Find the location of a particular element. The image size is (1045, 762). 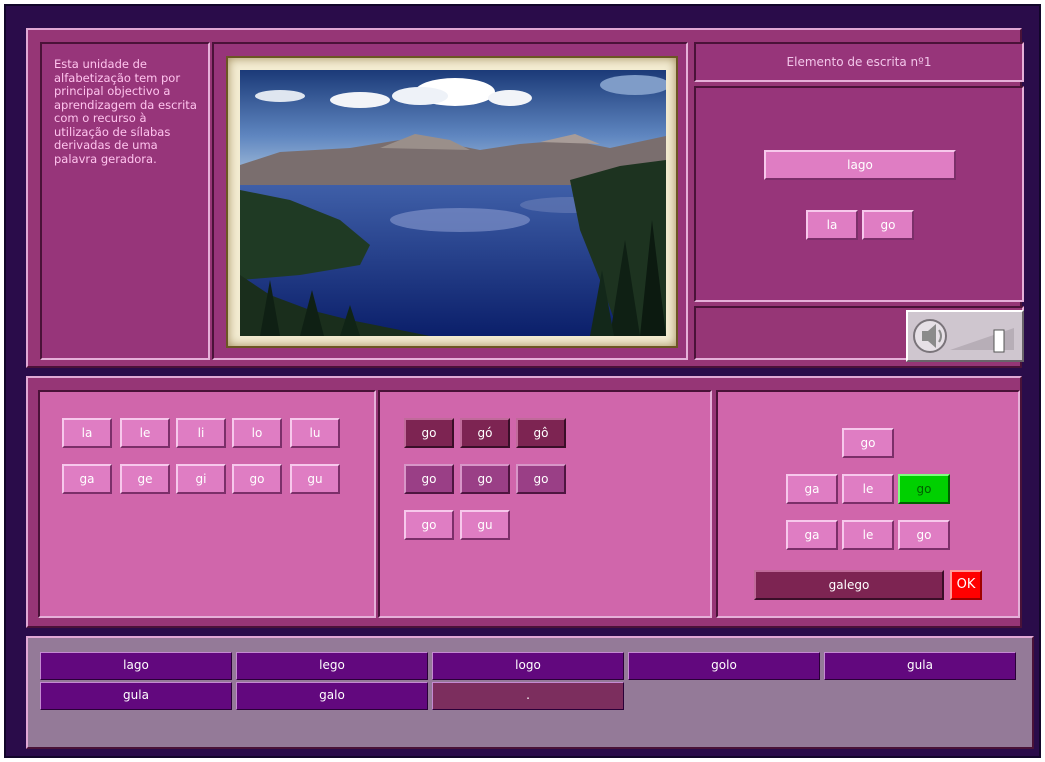

lake-image is located at coordinates (453, 203).